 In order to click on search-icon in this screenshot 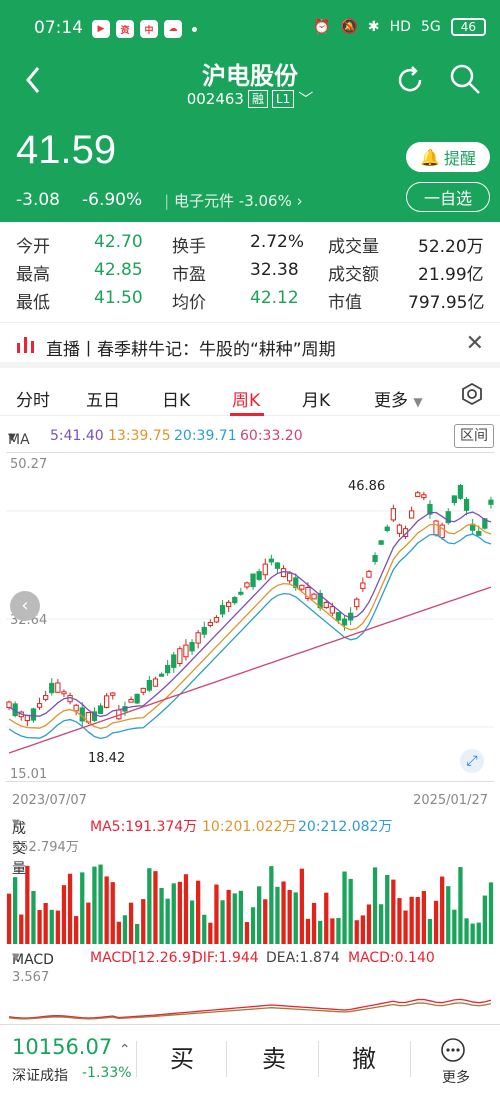, I will do `click(465, 79)`.